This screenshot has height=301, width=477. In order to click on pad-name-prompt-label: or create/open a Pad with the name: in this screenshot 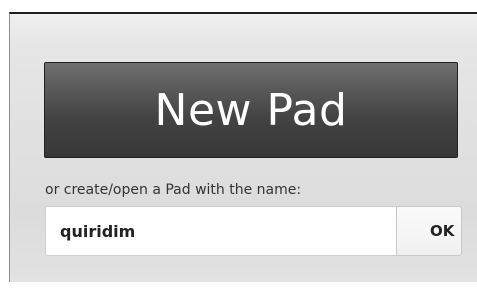, I will do `click(173, 190)`.